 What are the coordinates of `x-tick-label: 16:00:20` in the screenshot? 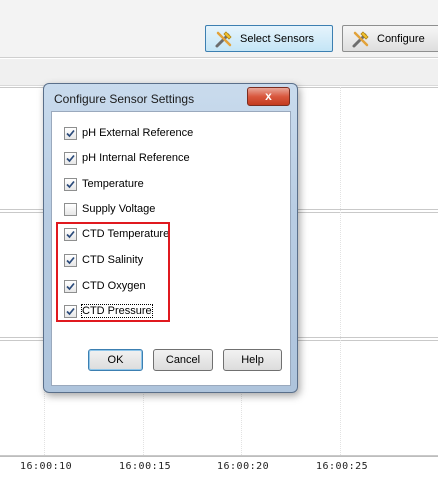 It's located at (243, 466).